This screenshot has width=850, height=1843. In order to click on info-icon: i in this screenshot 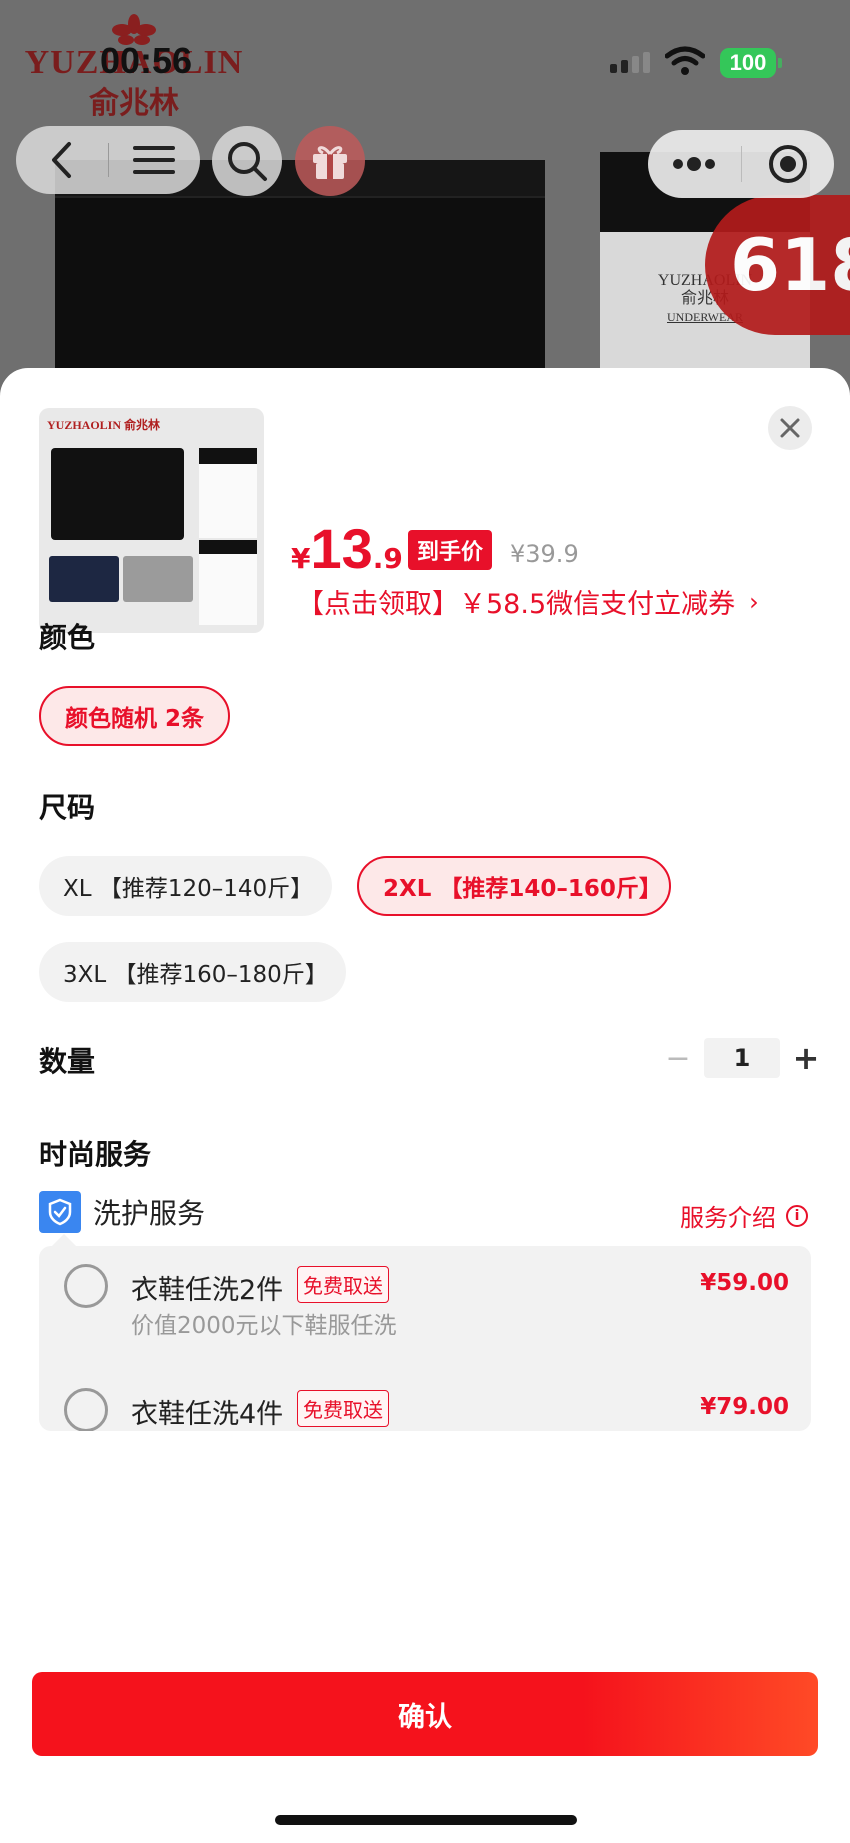, I will do `click(797, 1215)`.